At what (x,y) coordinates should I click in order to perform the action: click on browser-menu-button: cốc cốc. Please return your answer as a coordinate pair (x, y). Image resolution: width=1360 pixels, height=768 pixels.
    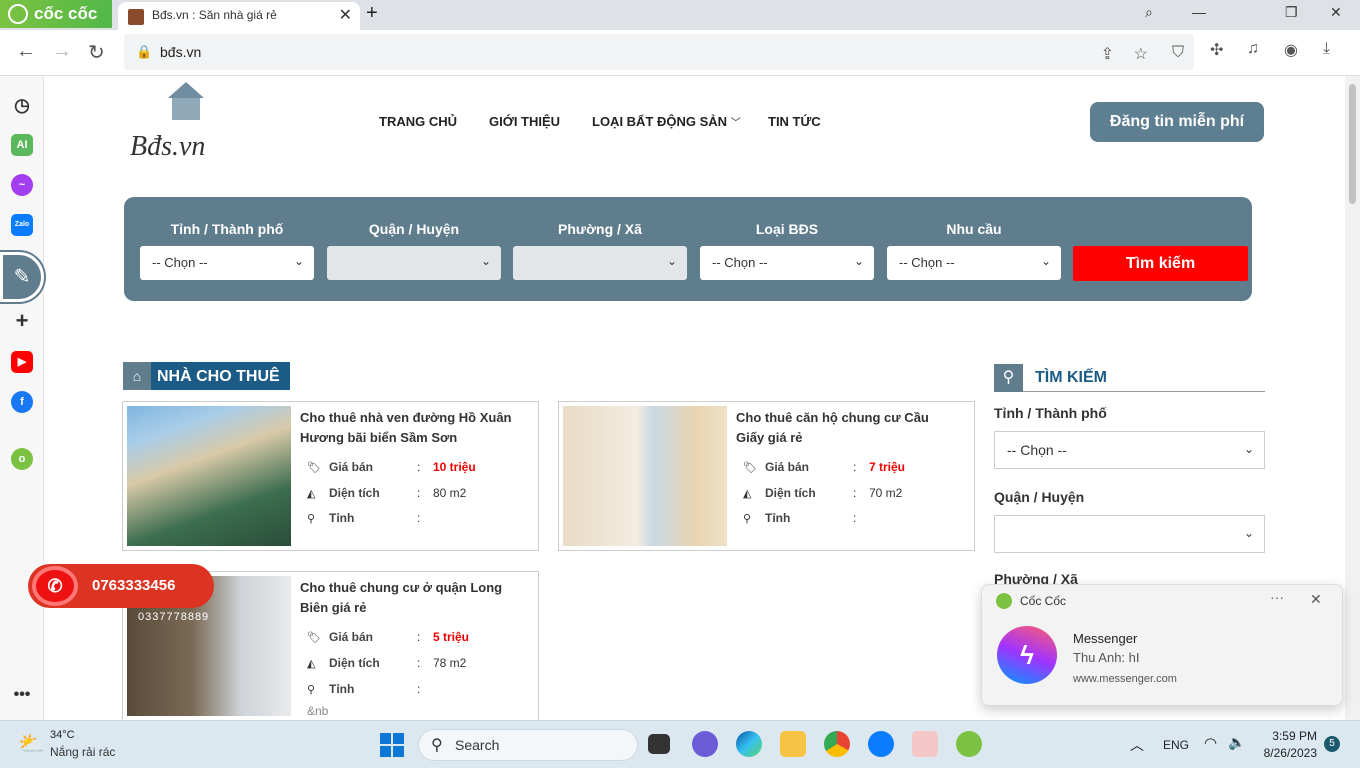
    Looking at the image, I should click on (56, 14).